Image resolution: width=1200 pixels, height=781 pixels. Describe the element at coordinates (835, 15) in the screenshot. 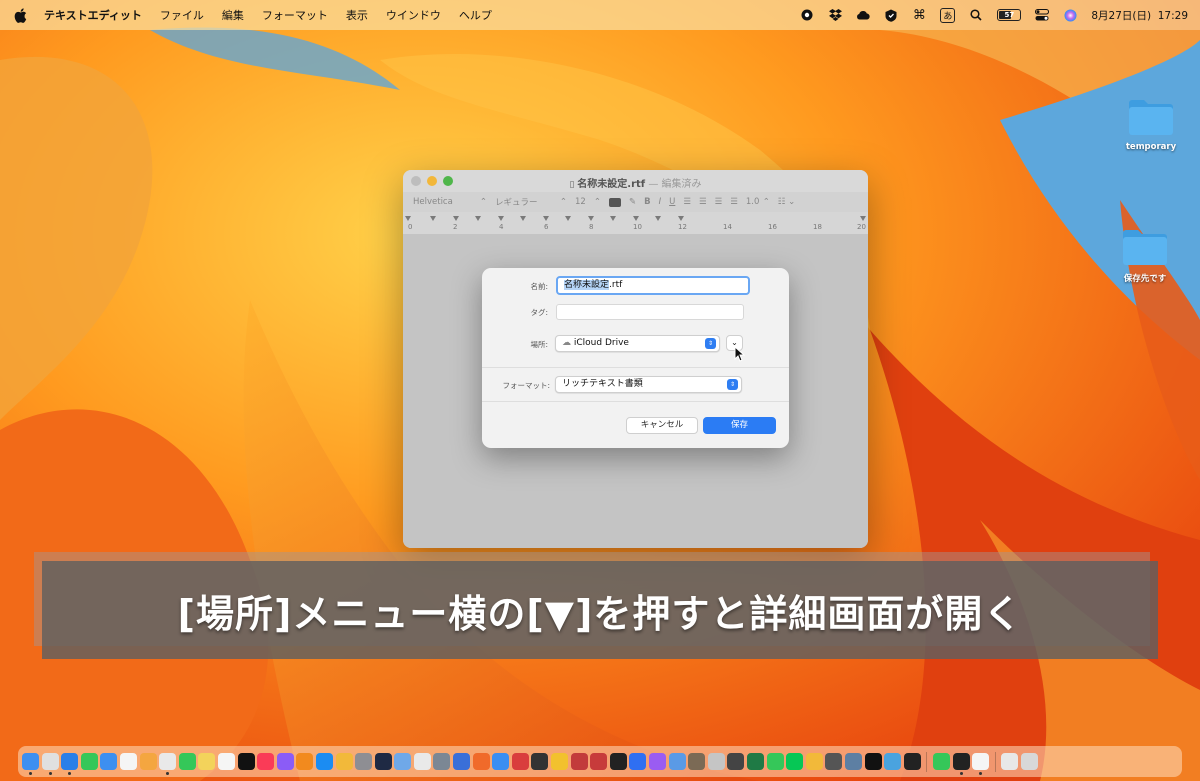

I see `dropbox-icon` at that location.